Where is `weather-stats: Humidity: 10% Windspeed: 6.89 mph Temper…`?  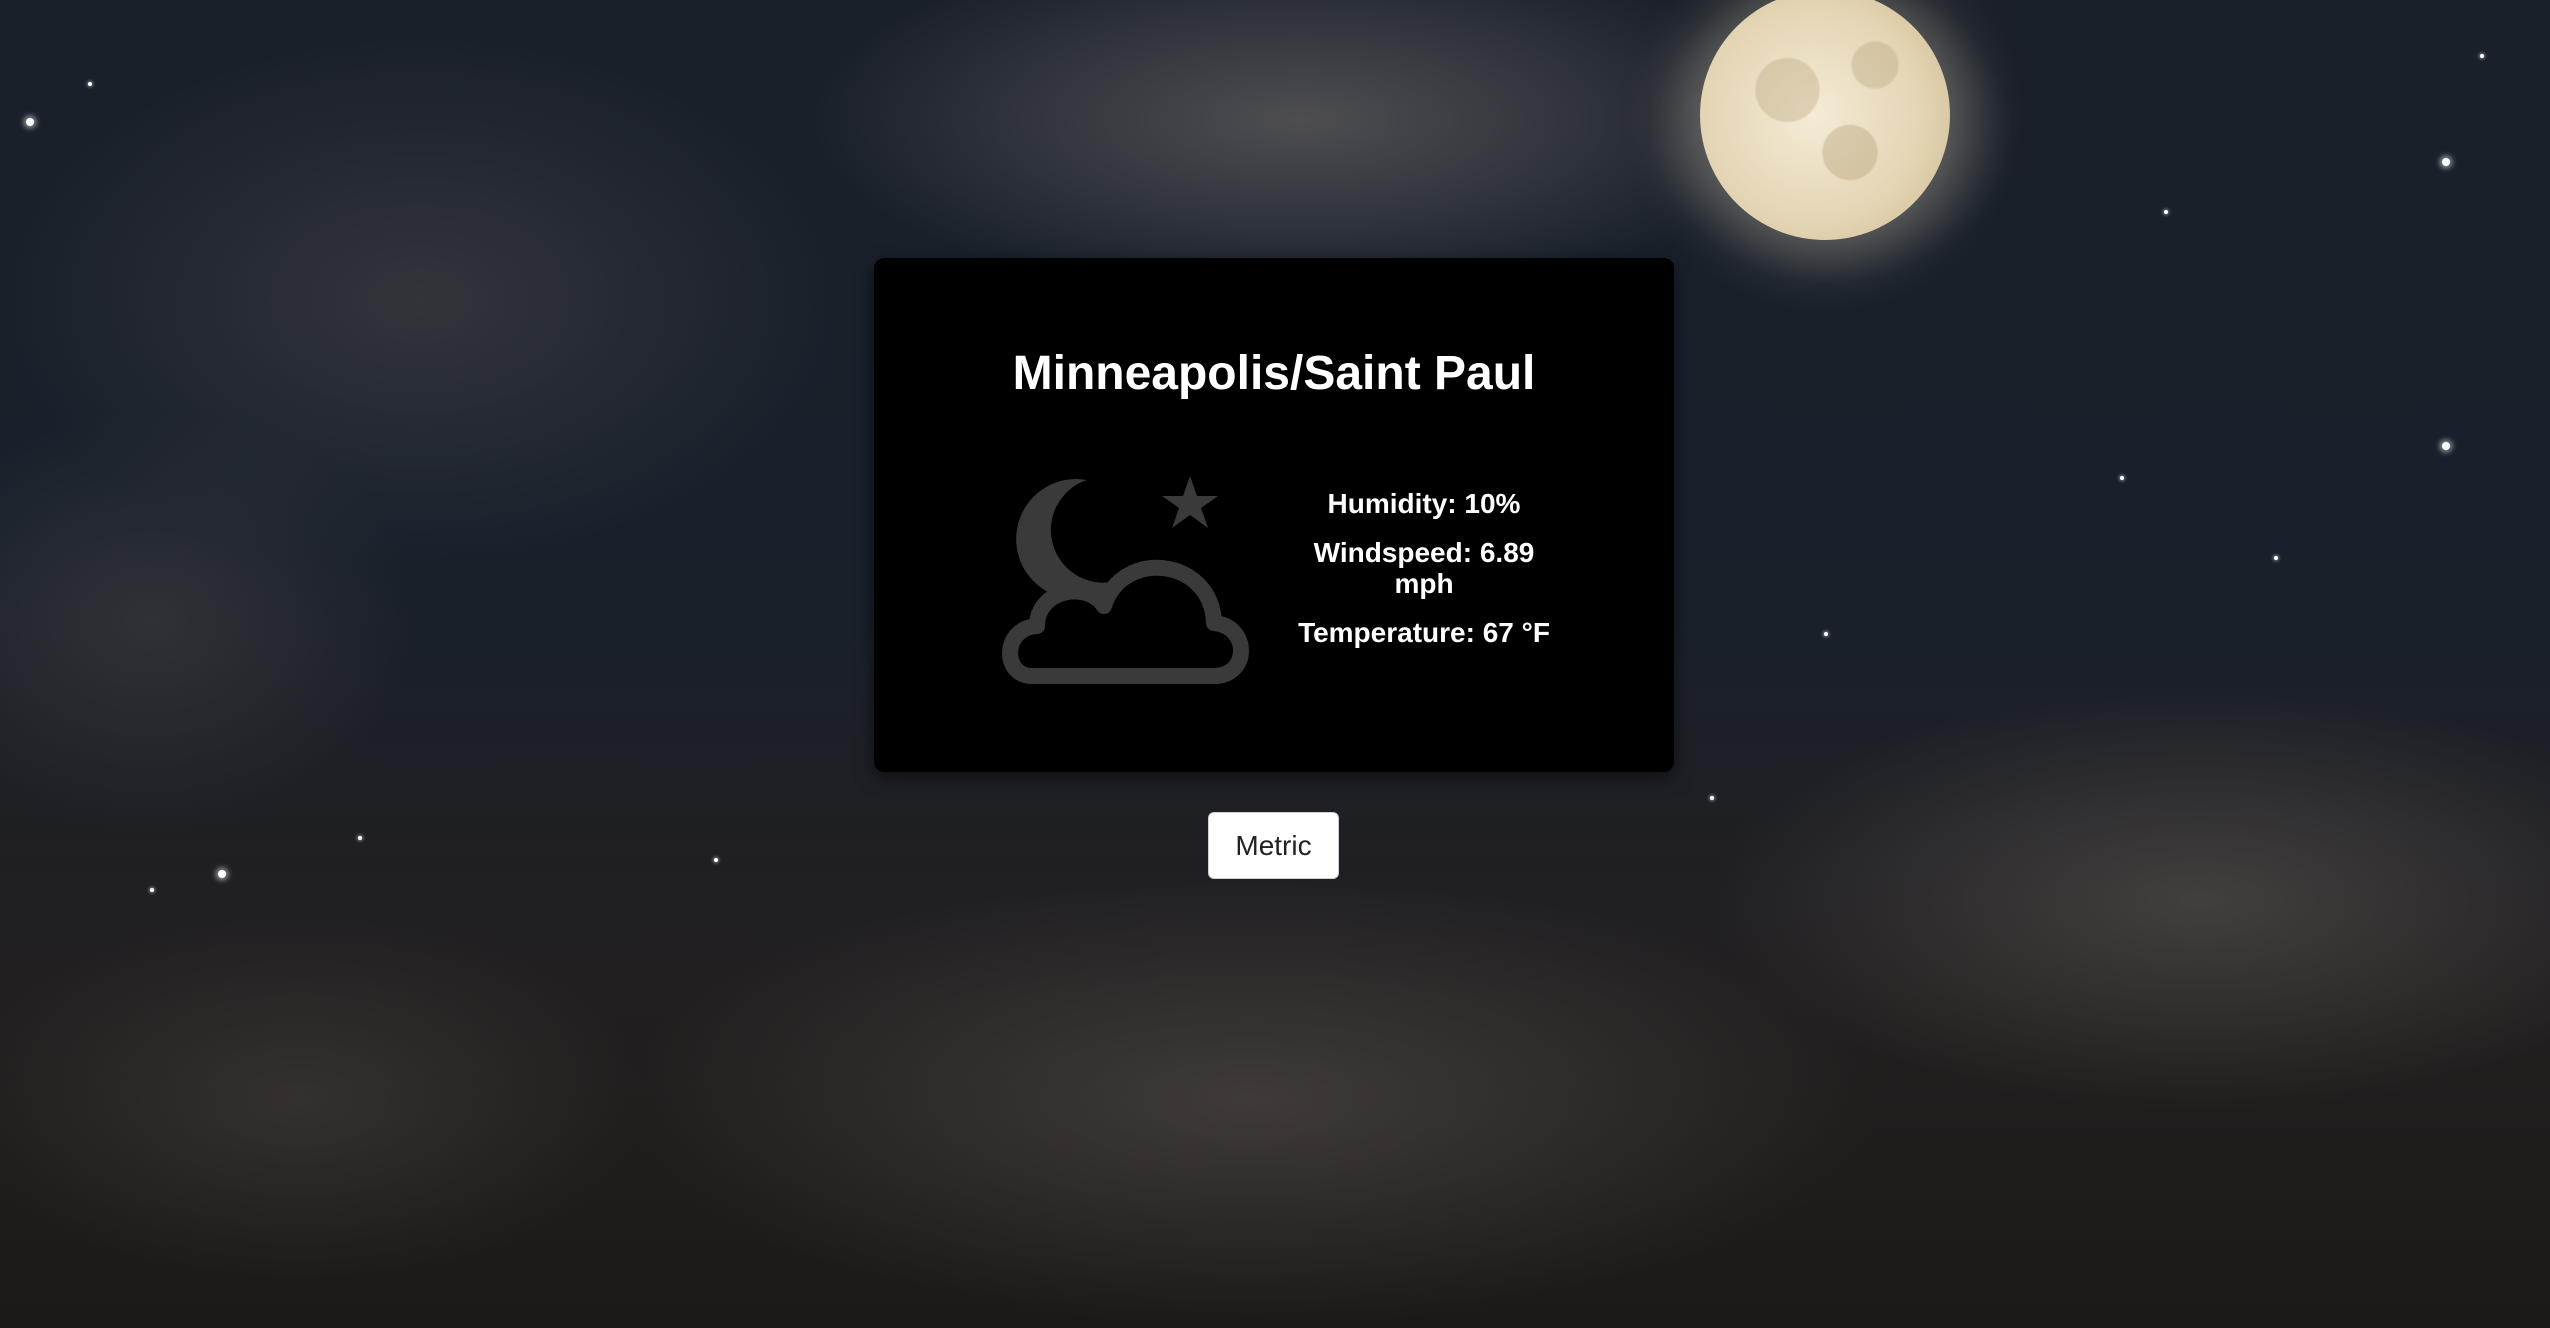 weather-stats: Humidity: 10% Windspeed: 6.89 mph Temper… is located at coordinates (1424, 577).